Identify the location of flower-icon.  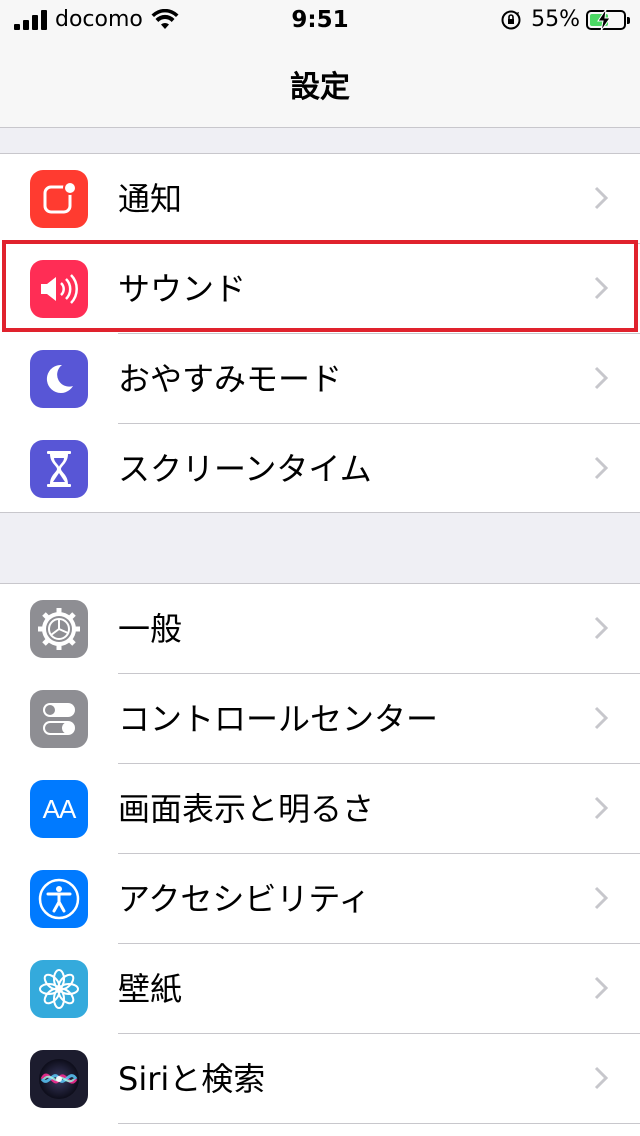
(59, 989).